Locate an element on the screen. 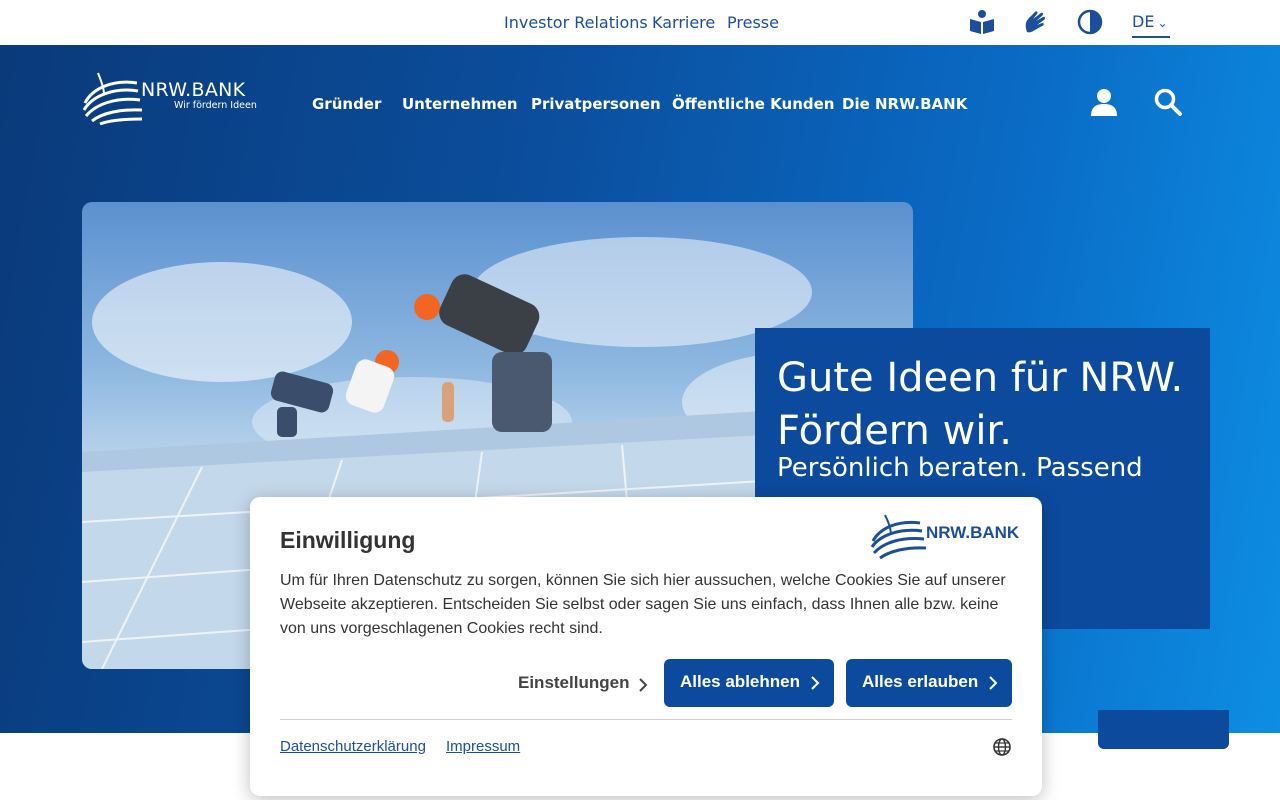 This screenshot has height=800, width=1280. reject-all-button: Alles ablehnen is located at coordinates (749, 683).